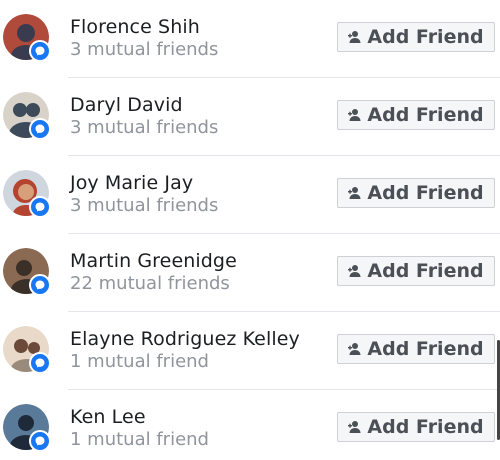  I want to click on friend-name: Ken Lee, so click(108, 417).